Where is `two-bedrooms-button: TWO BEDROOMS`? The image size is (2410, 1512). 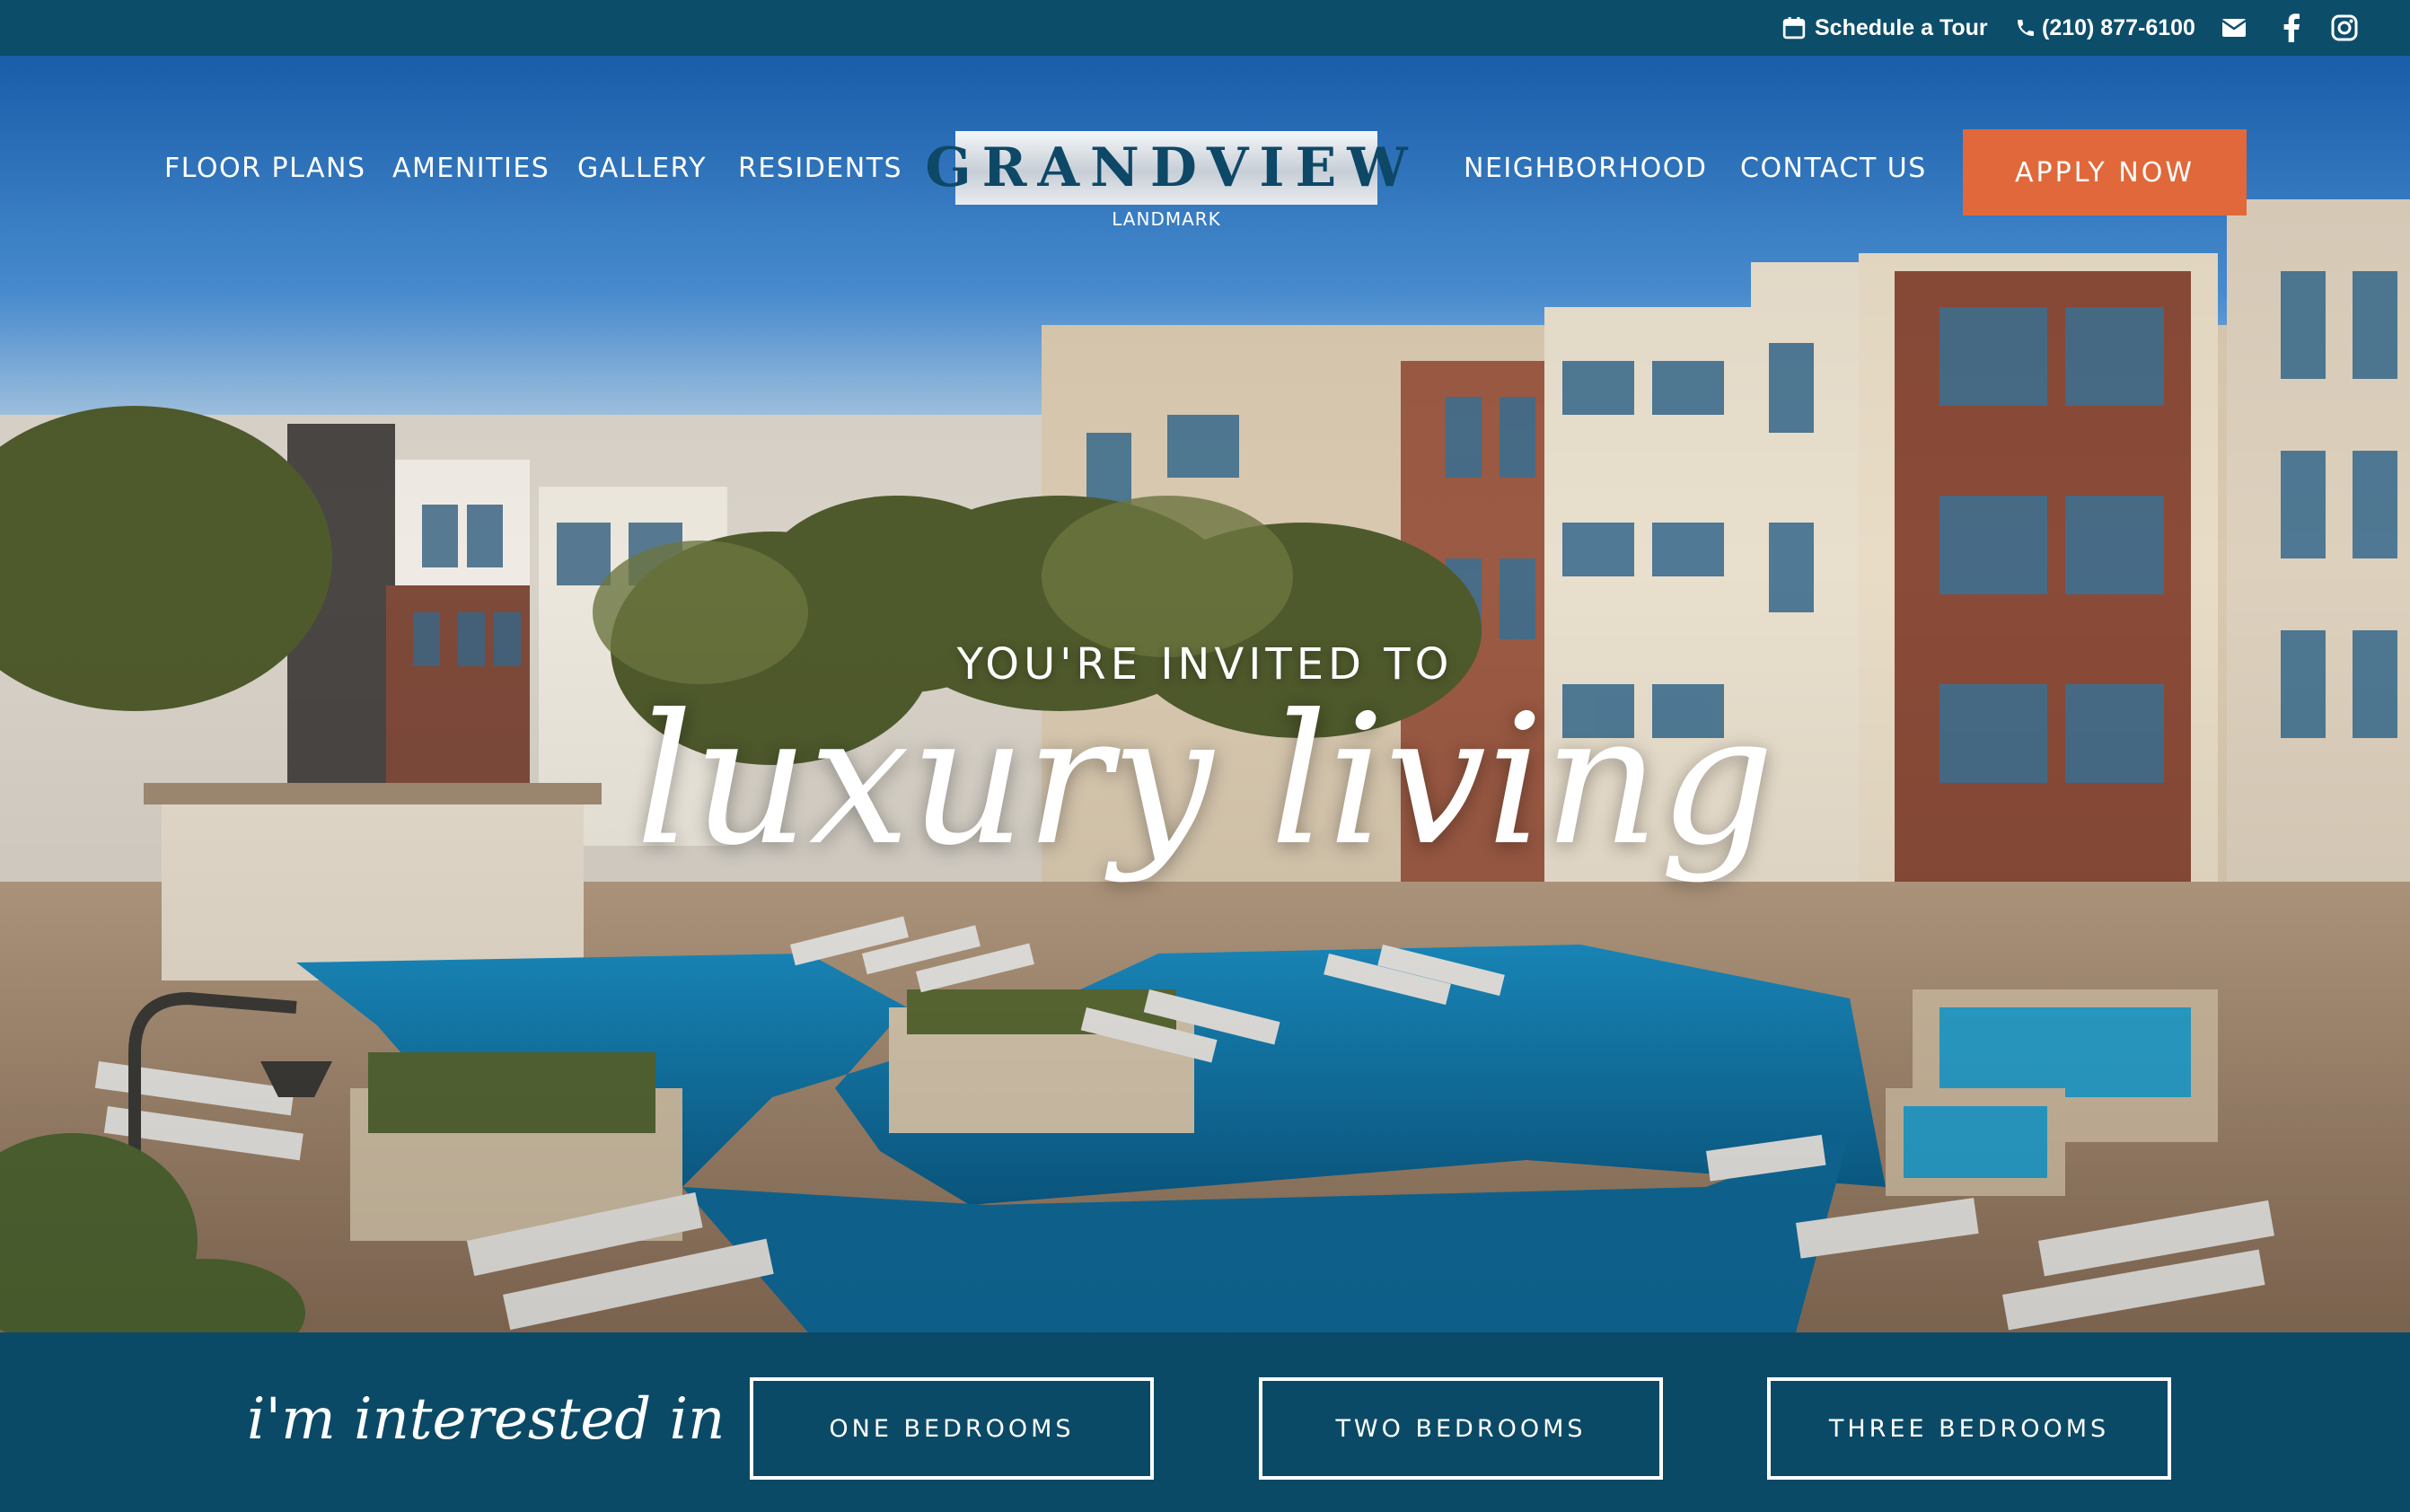 two-bedrooms-button: TWO BEDROOMS is located at coordinates (1461, 1428).